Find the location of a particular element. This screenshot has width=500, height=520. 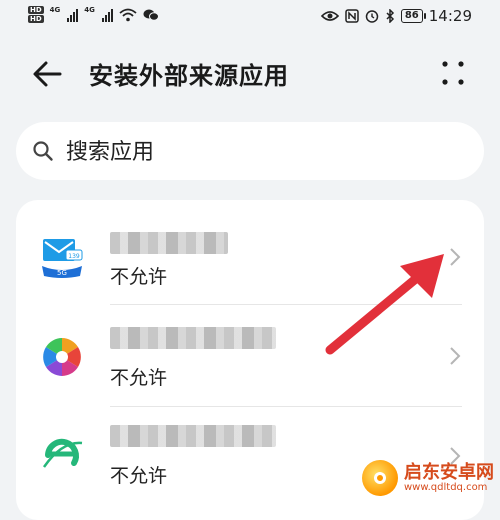

watermark-title: 启东安卓网 is located at coordinates (449, 472).